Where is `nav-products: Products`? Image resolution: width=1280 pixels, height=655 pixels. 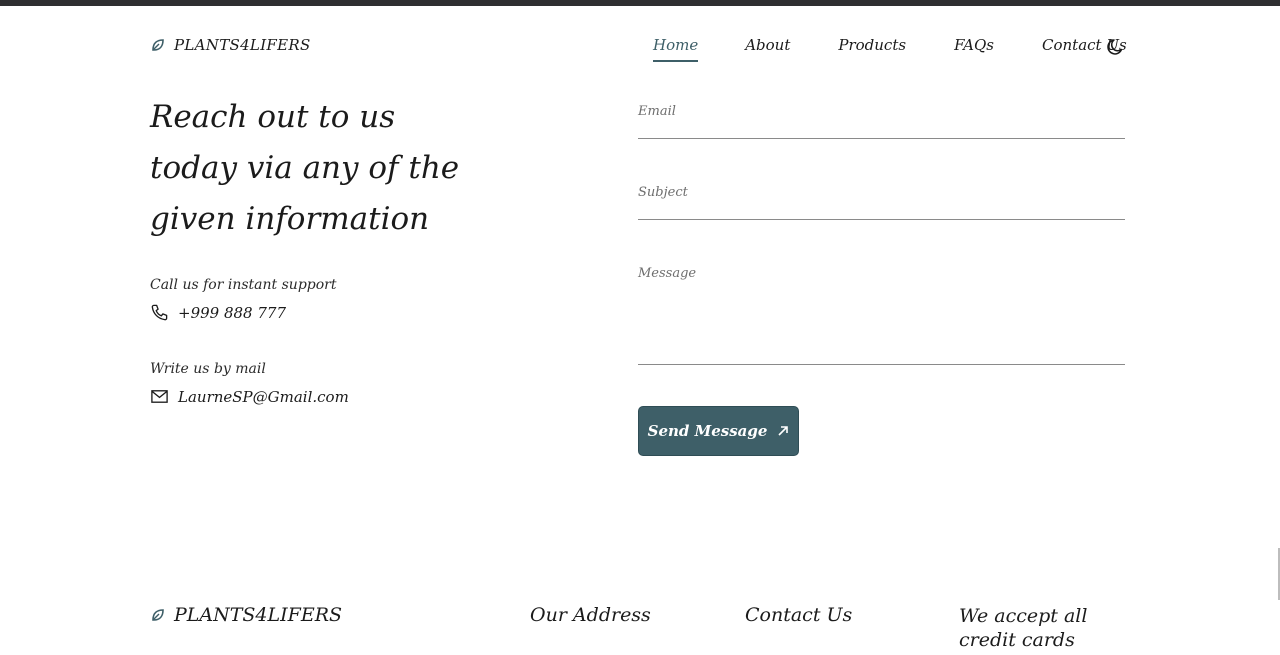 nav-products: Products is located at coordinates (872, 45).